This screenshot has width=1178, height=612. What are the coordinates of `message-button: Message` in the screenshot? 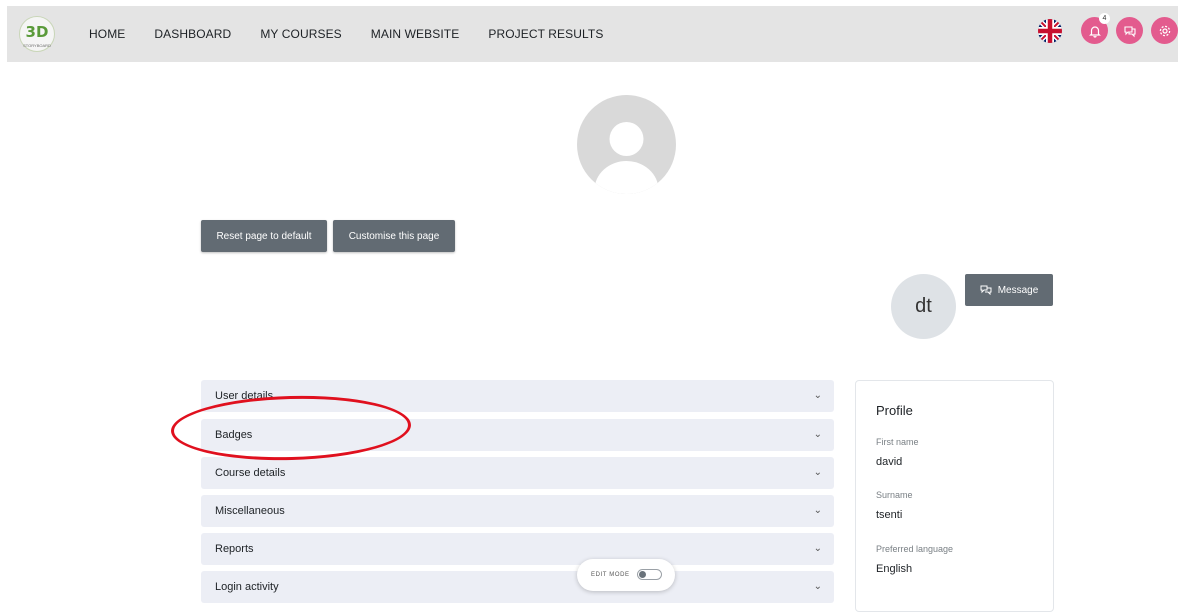 It's located at (1009, 290).